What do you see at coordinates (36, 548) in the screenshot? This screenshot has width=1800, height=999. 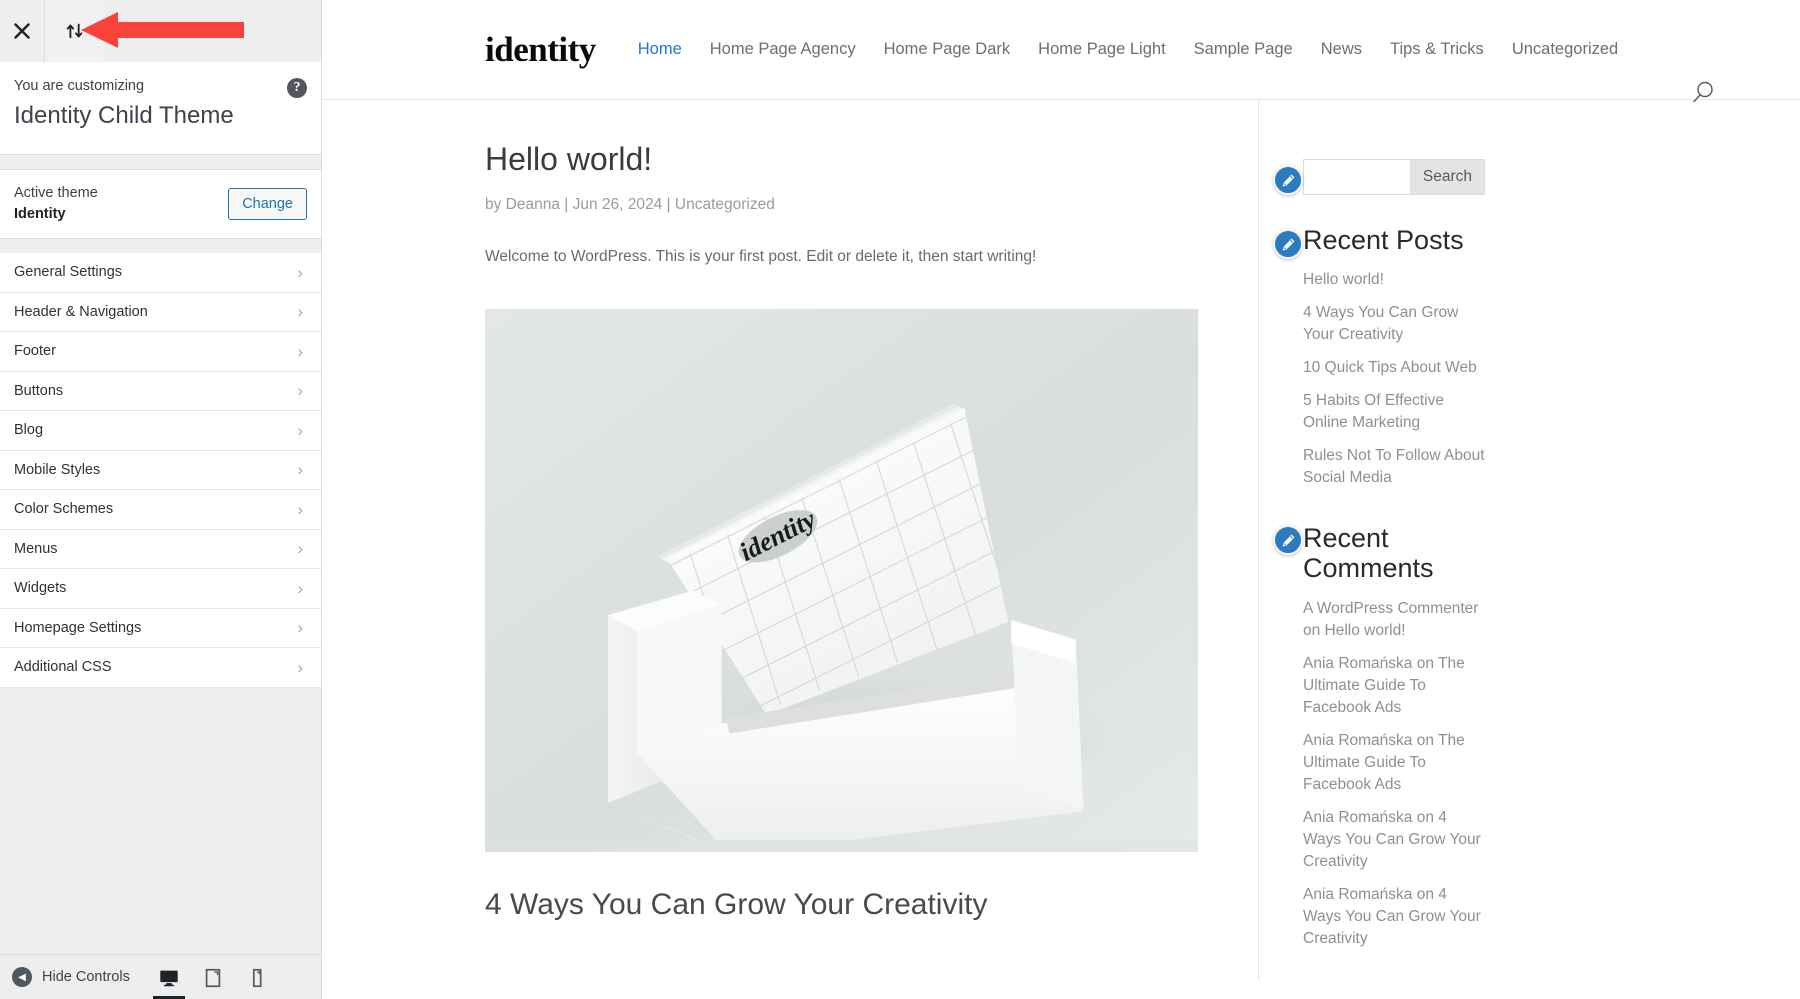 I see `sidebar-item-label: Menus` at bounding box center [36, 548].